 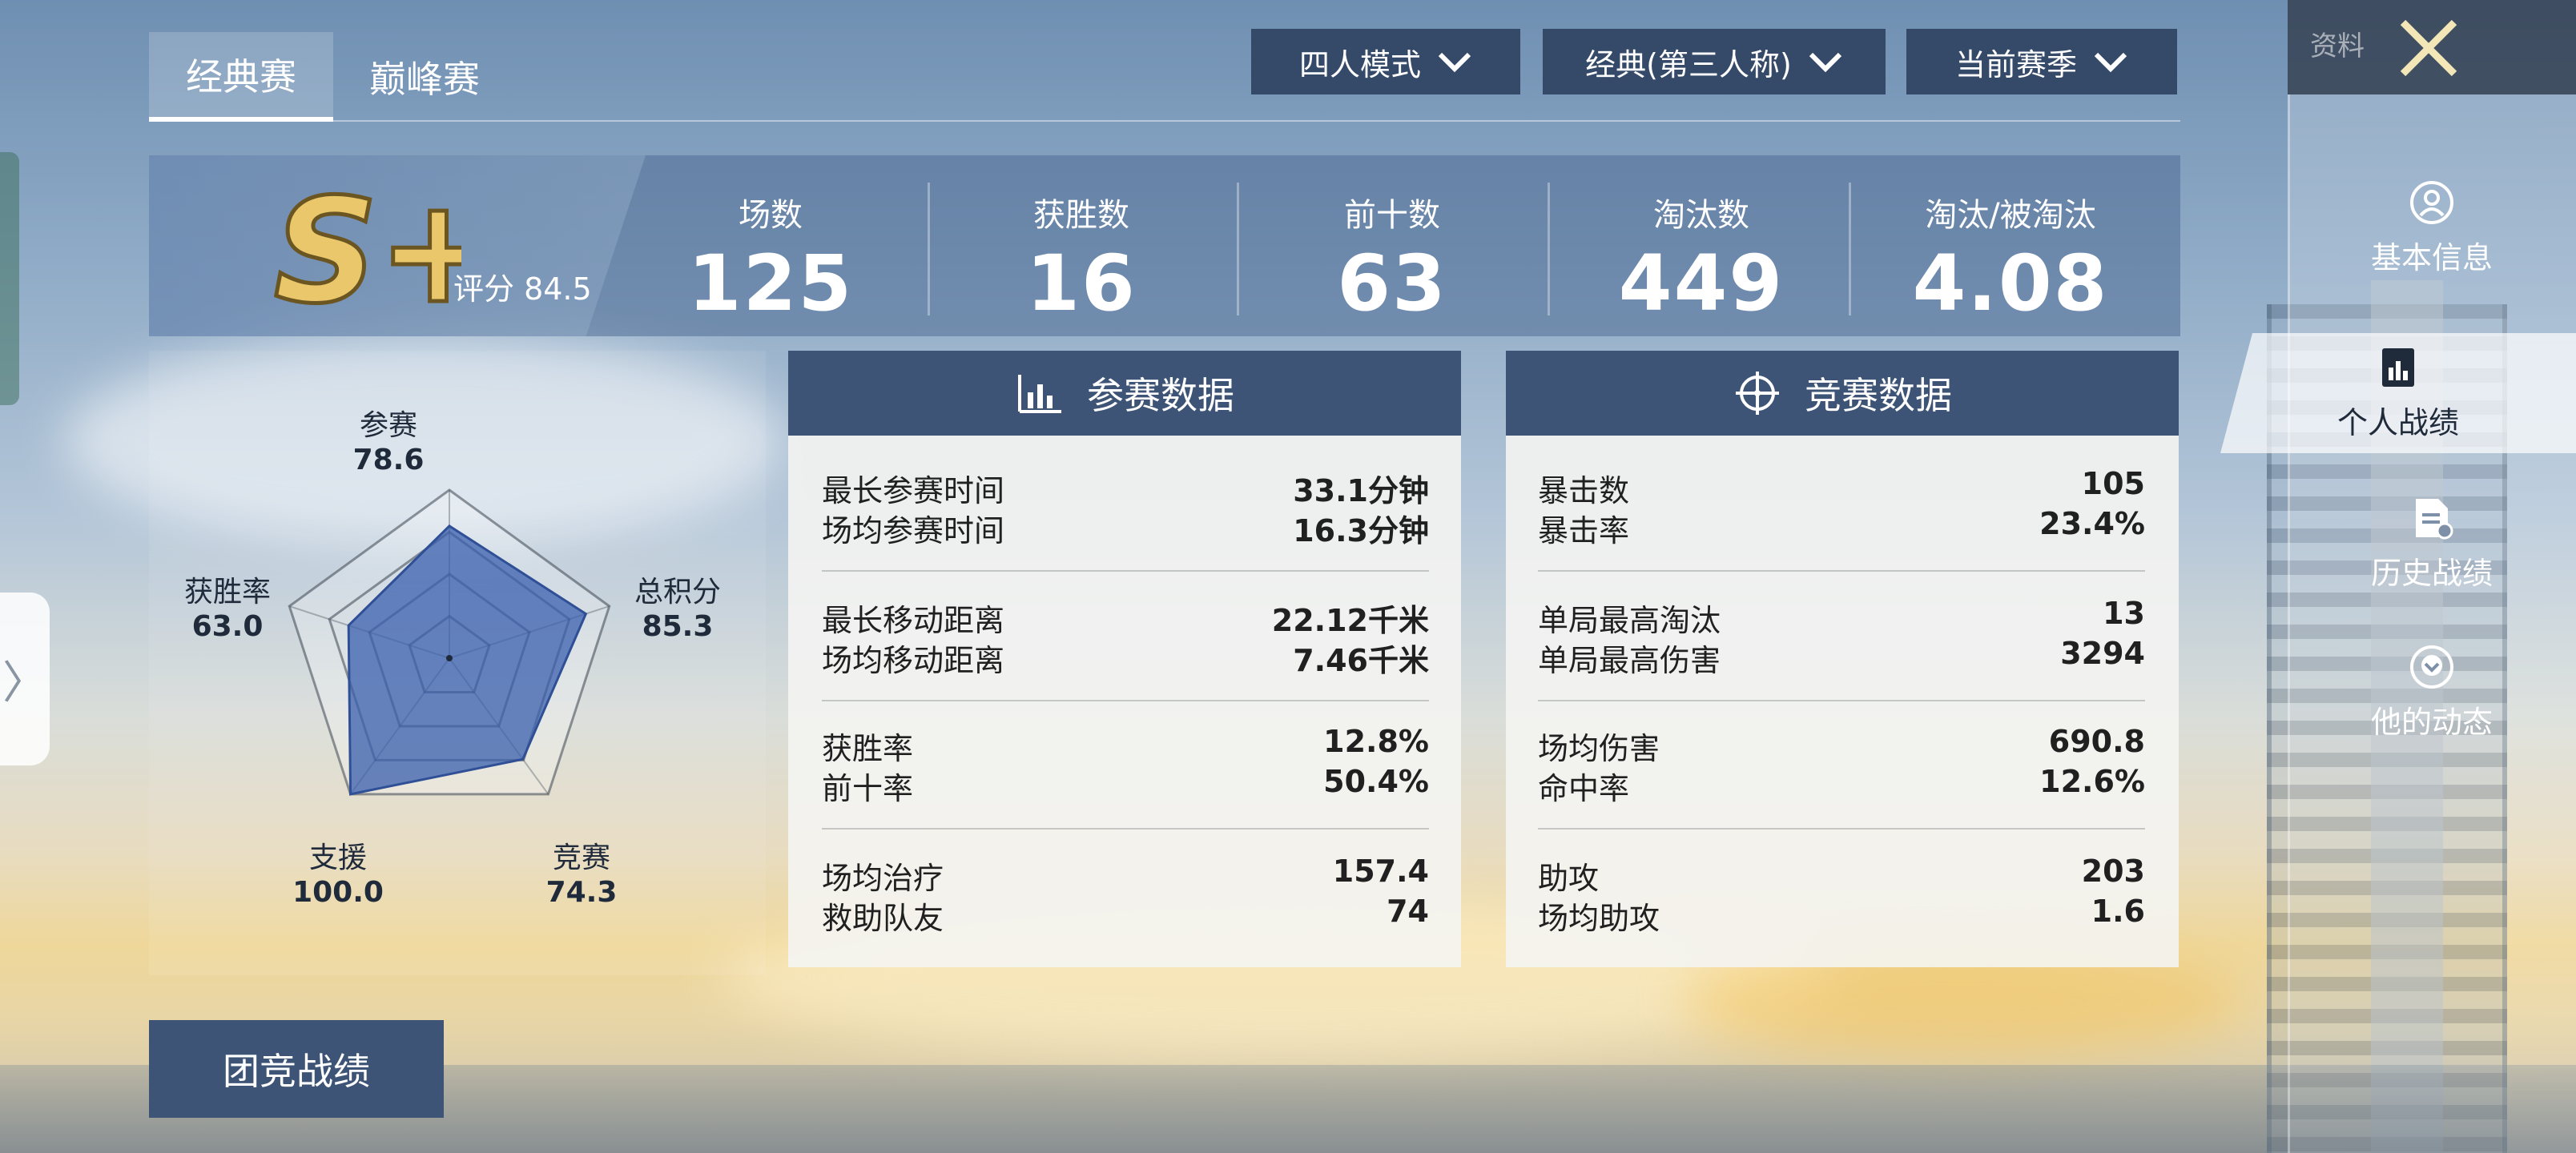 What do you see at coordinates (1164, 121) in the screenshot?
I see `tab-divider` at bounding box center [1164, 121].